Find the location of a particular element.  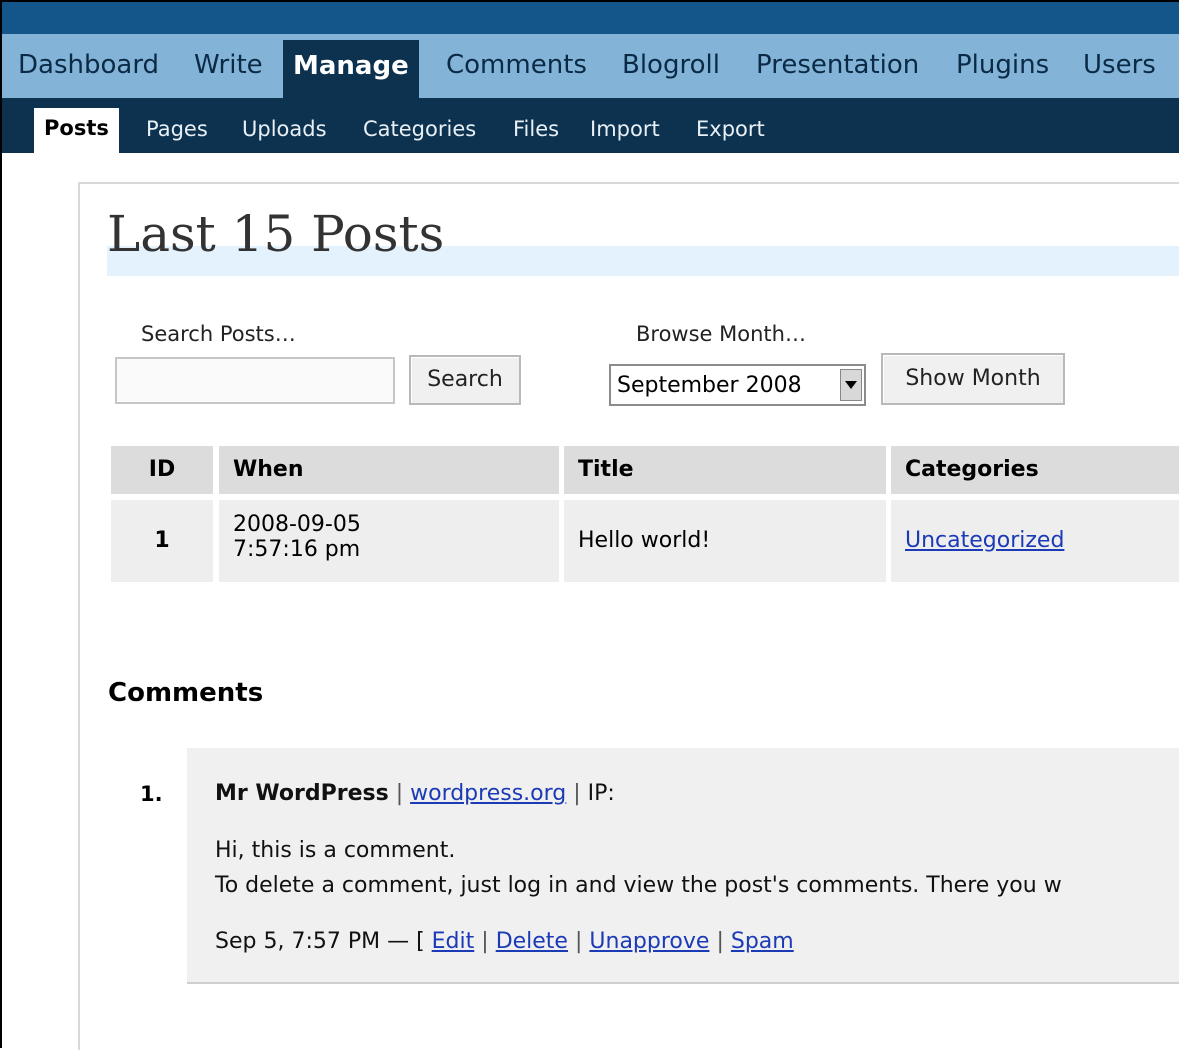

cell-title: Hello world! is located at coordinates (725, 541).